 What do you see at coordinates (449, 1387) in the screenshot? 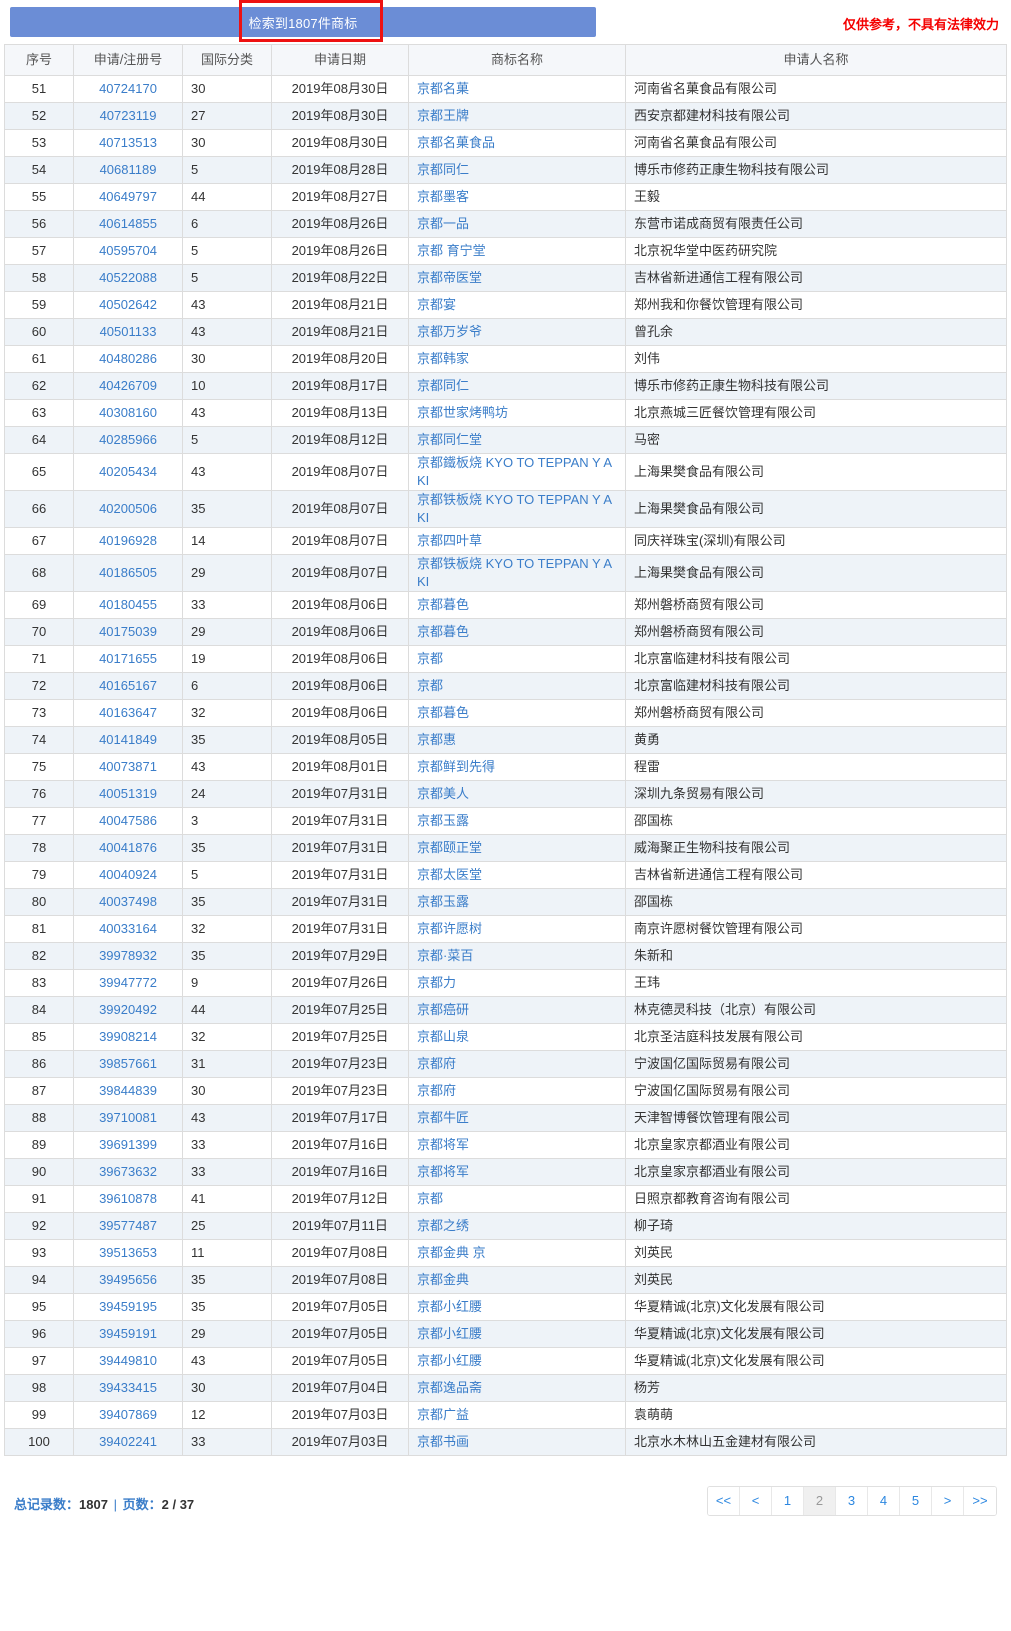
I see `trademark-name-link: 京都逸品斋` at bounding box center [449, 1387].